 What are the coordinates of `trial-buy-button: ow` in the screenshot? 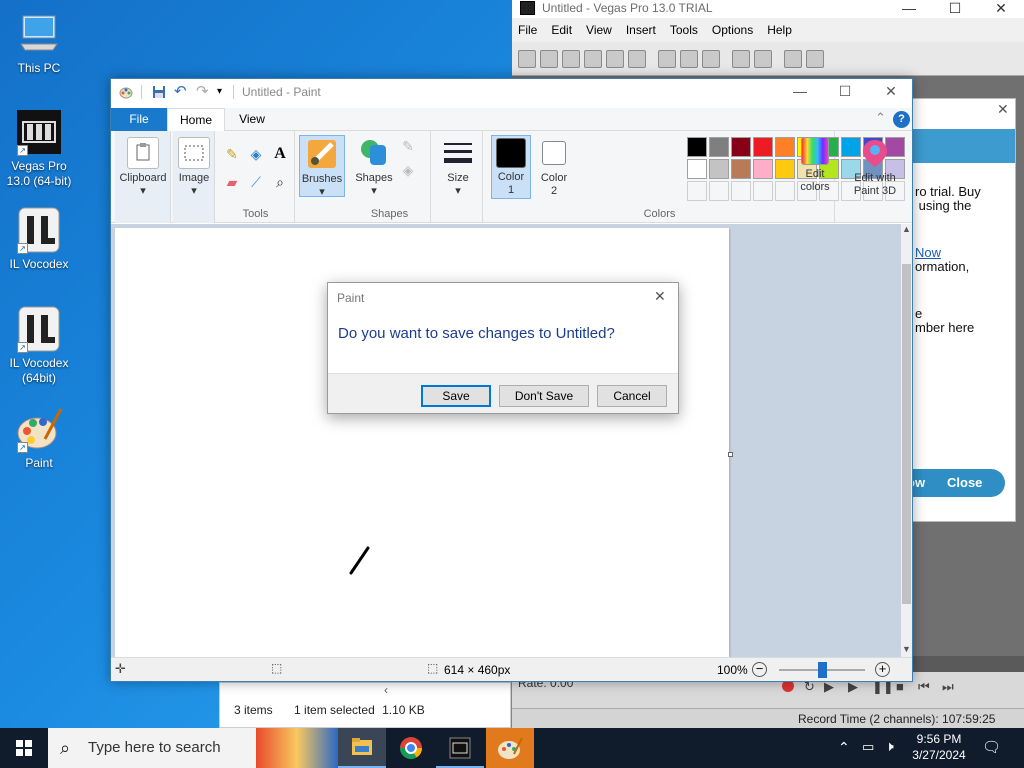 It's located at (919, 483).